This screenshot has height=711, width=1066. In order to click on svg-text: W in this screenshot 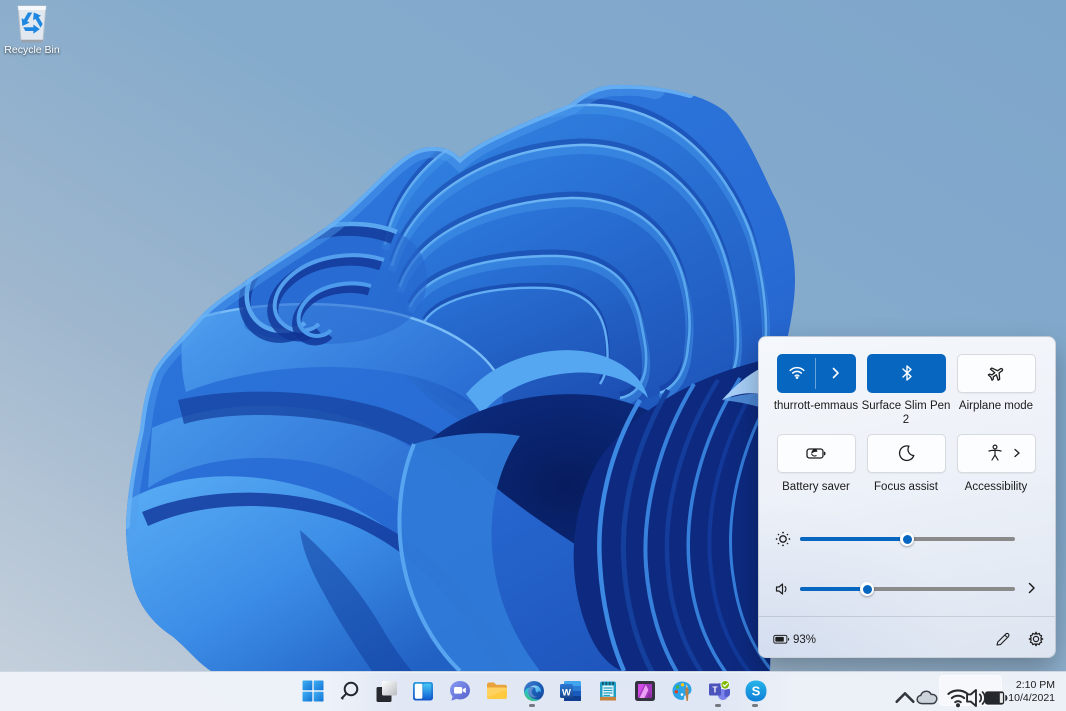, I will do `click(566, 692)`.